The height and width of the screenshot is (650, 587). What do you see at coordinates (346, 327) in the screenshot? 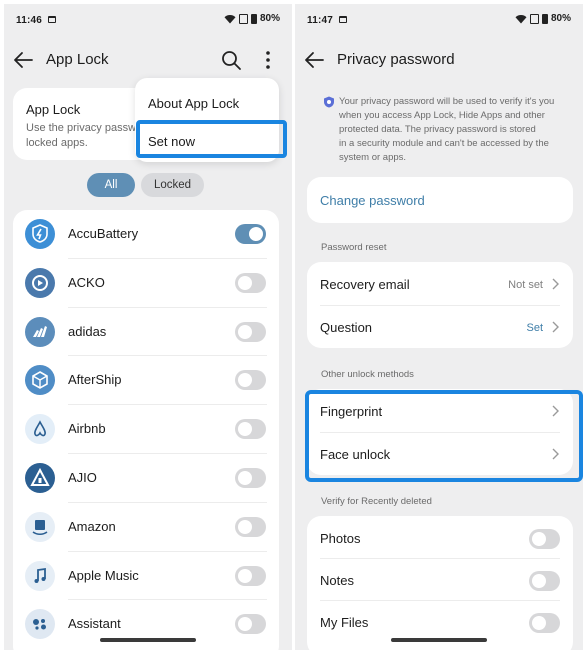
I see `question-label: Question` at bounding box center [346, 327].